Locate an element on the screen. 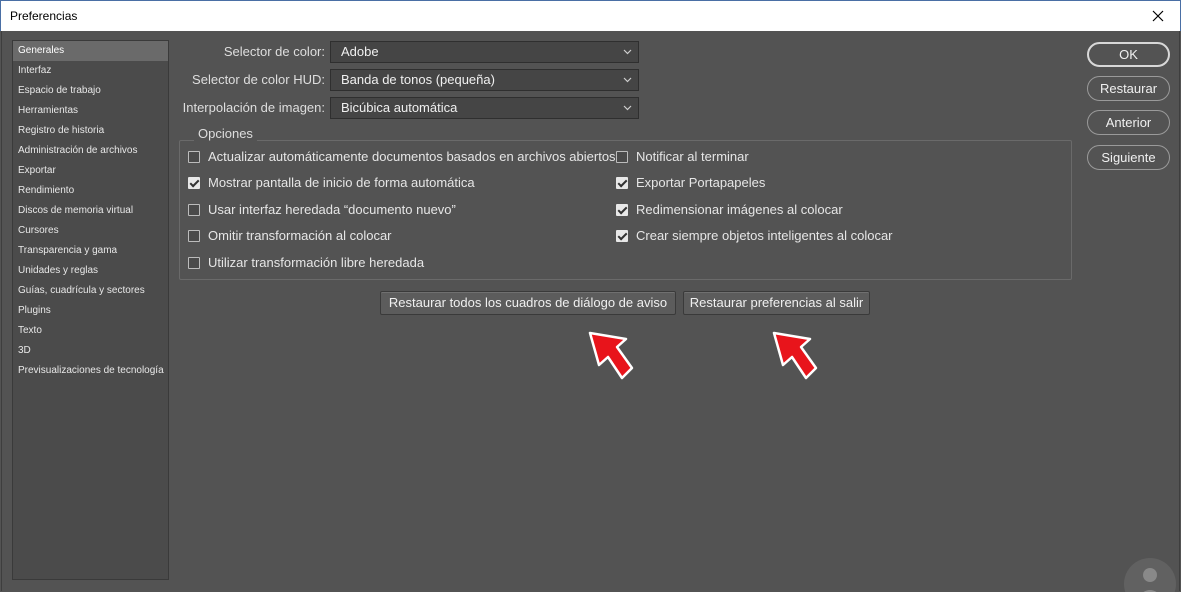  sidebar-item-guias-cuadricula-y-sectores: Guías, cuadrícula y sectores is located at coordinates (90, 291).